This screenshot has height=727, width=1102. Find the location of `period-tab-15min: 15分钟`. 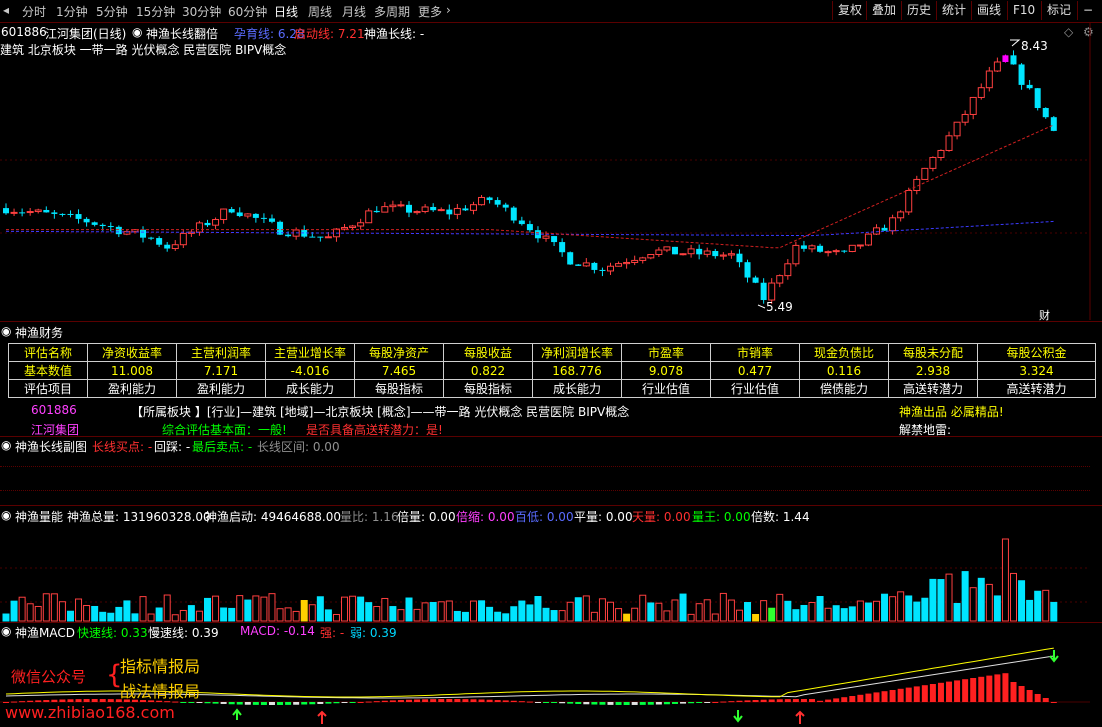

period-tab-15min: 15分钟 is located at coordinates (155, 11).